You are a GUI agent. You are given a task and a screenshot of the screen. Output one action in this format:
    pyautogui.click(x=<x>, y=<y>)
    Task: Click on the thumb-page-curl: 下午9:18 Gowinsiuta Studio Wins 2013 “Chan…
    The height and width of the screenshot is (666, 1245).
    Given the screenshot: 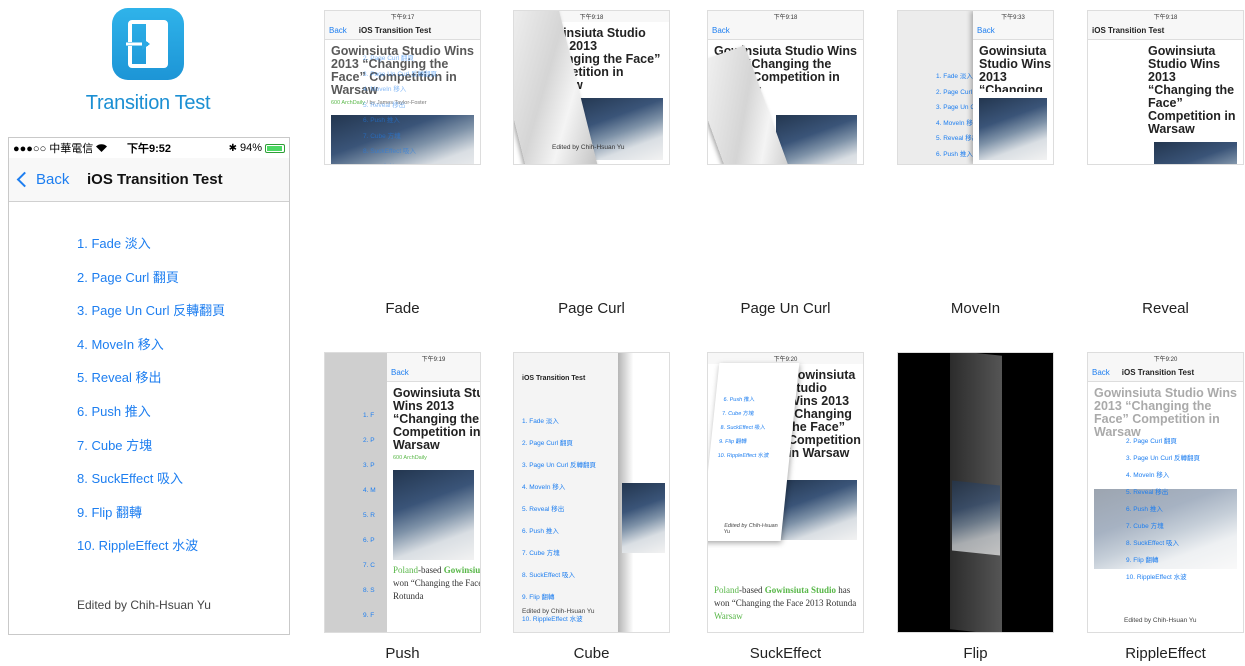 What is the action you would take?
    pyautogui.click(x=591, y=87)
    